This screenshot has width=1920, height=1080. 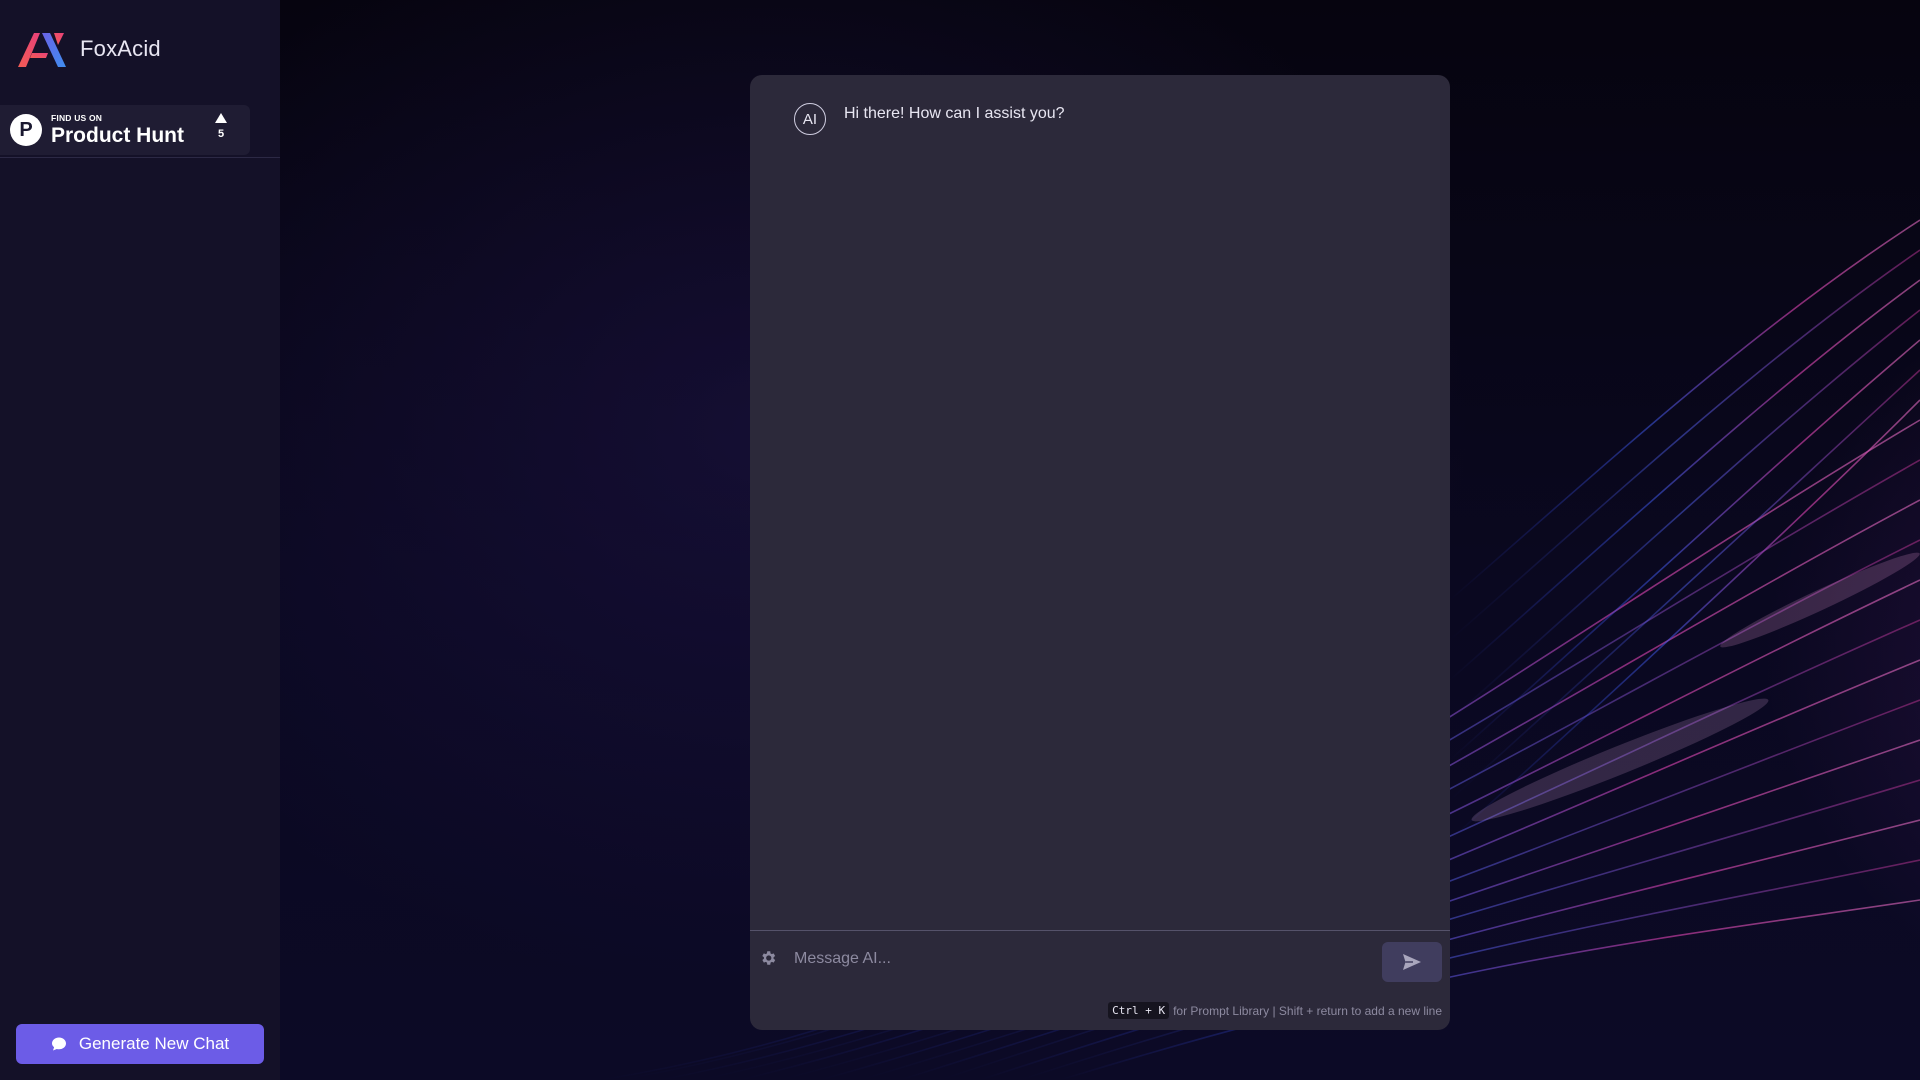 I want to click on product-hunt-votes: 5, so click(x=221, y=126).